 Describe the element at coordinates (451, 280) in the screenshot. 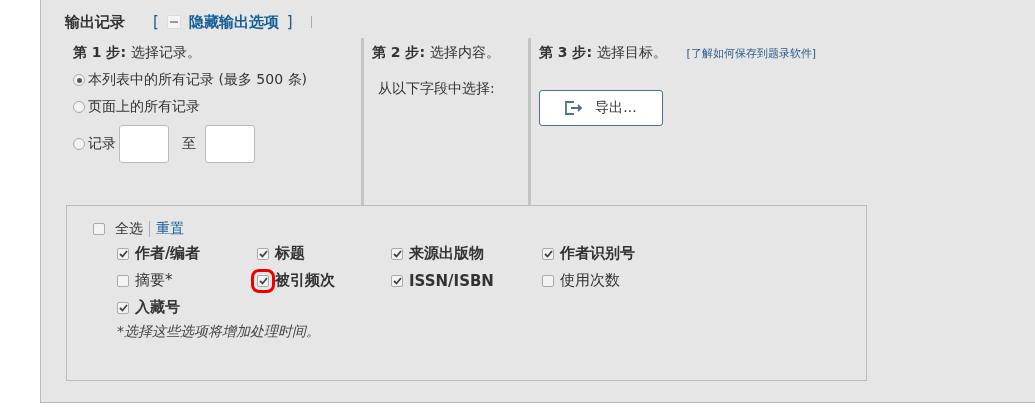

I see `field-label: ISSN/ISBN` at that location.